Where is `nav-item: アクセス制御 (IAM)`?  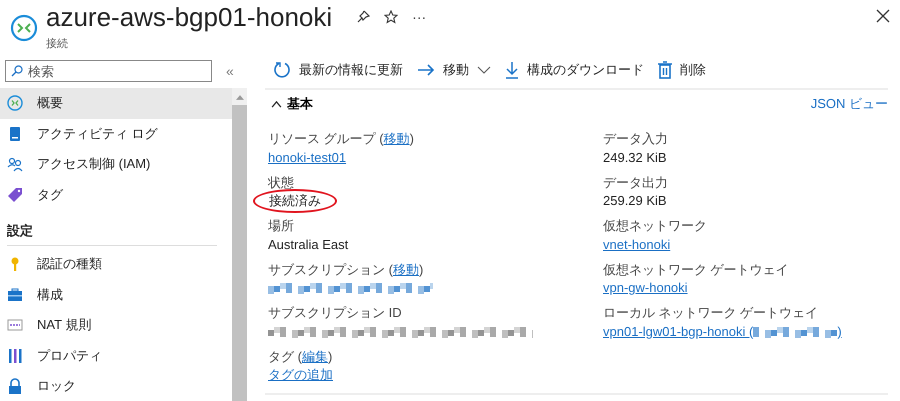 nav-item: アクセス制御 (IAM) is located at coordinates (116, 164).